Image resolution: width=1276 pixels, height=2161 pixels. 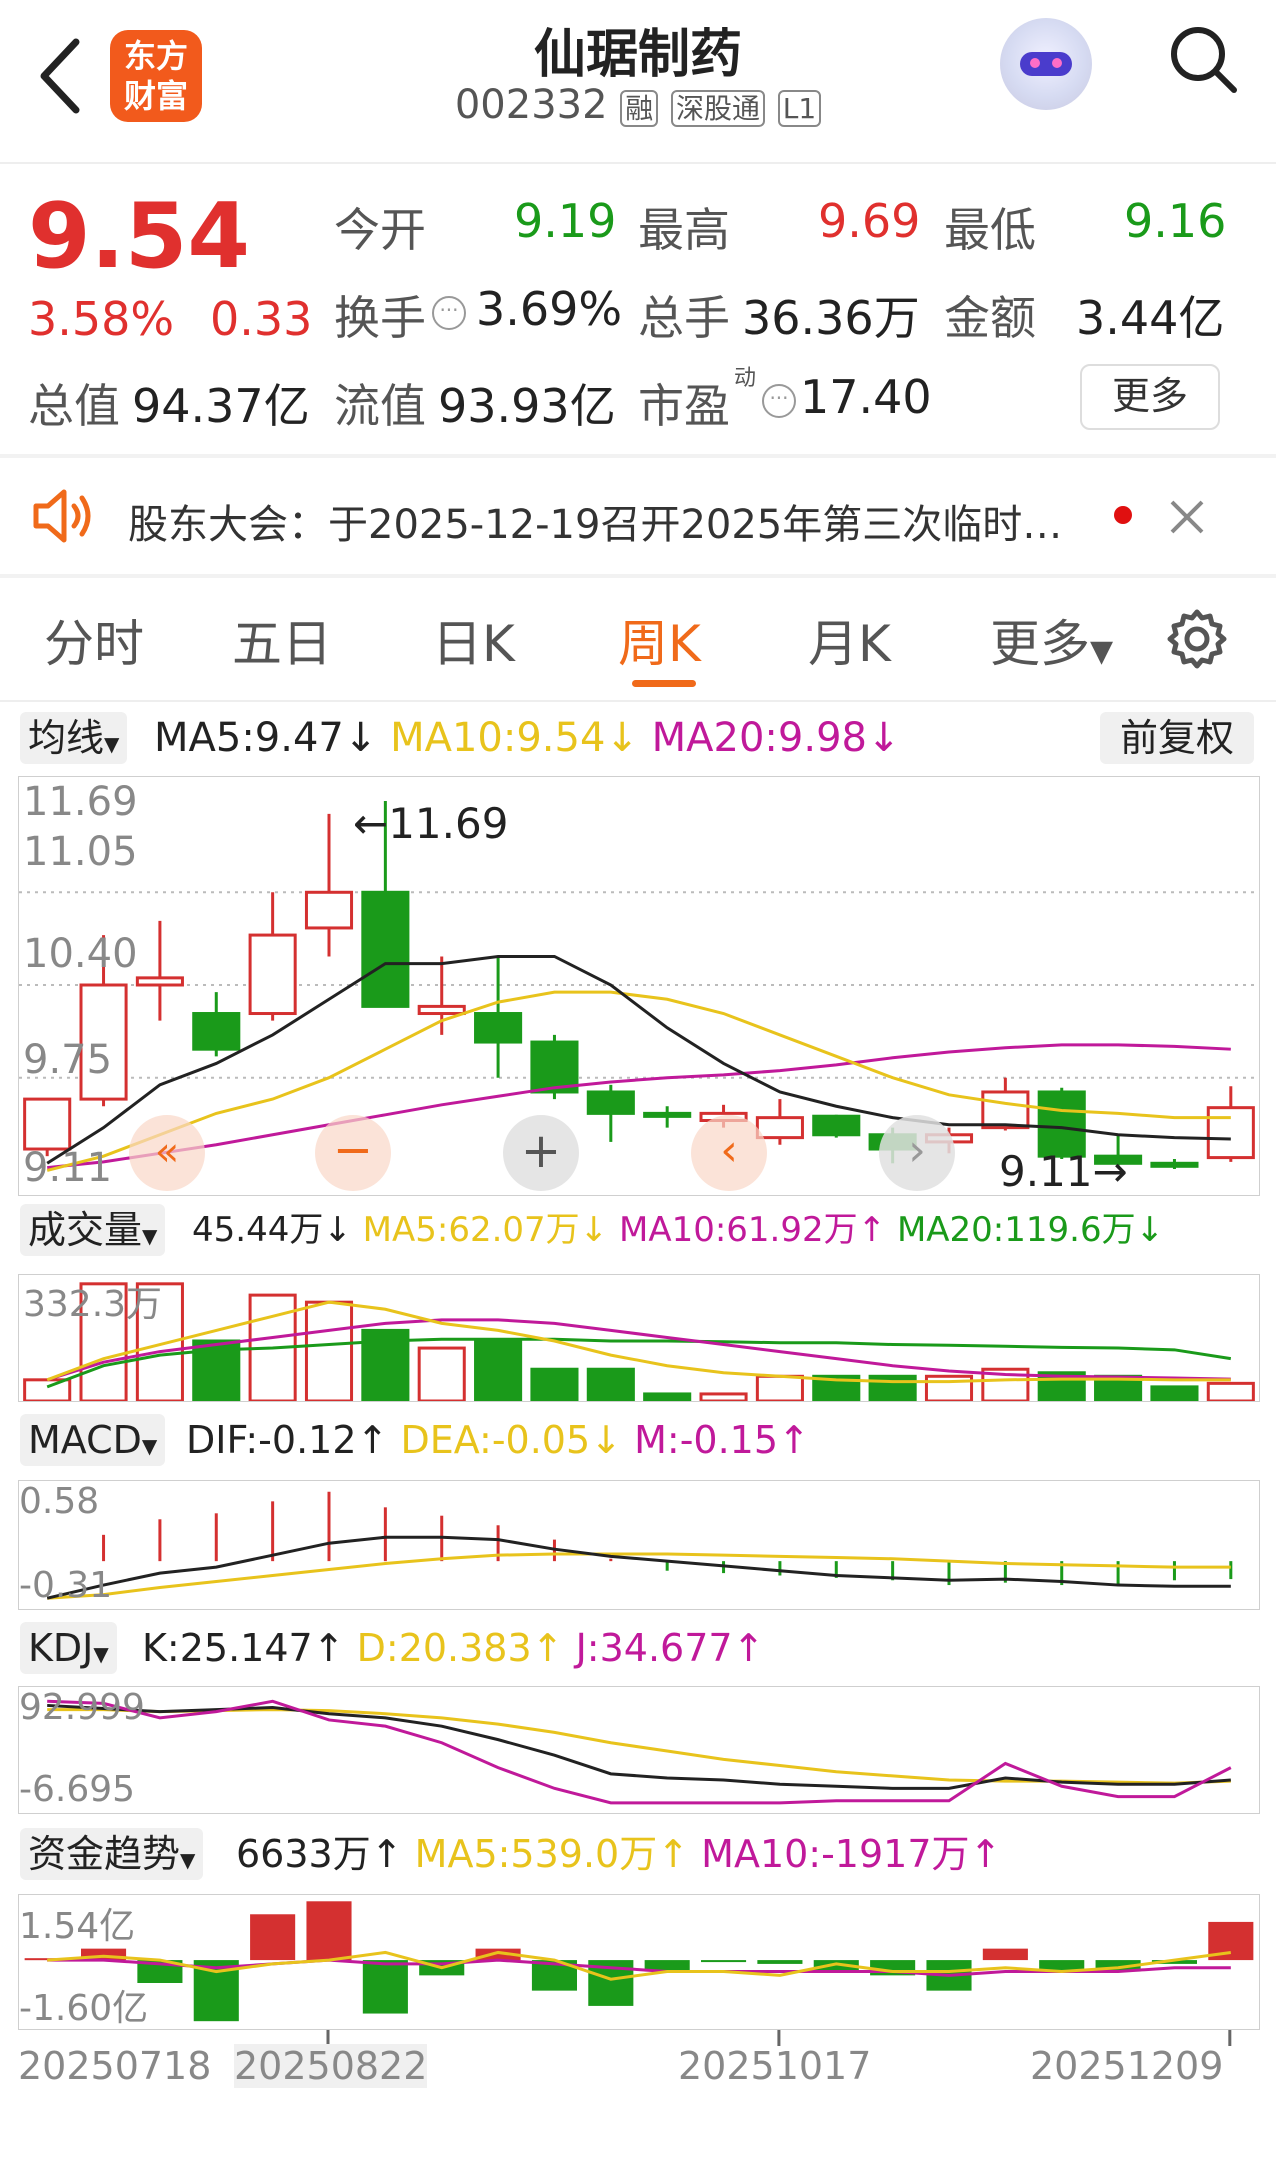 What do you see at coordinates (93, 1440) in the screenshot?
I see `macd-selector: MACD▼` at bounding box center [93, 1440].